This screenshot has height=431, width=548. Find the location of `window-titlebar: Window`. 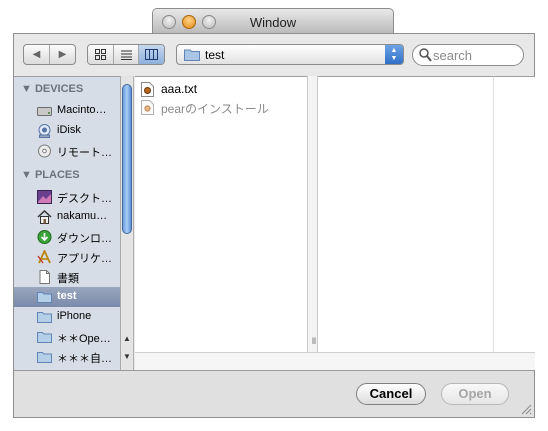

window-titlebar: Window is located at coordinates (273, 21).